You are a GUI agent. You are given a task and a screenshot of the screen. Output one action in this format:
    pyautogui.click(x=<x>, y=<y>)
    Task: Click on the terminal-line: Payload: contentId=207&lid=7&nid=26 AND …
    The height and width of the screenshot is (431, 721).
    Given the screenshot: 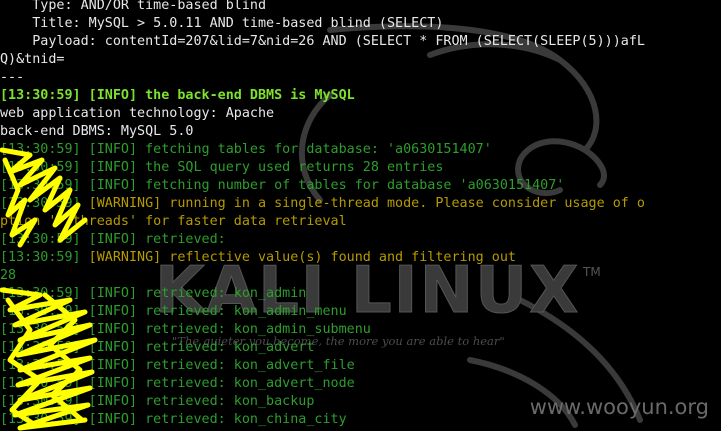 What is the action you would take?
    pyautogui.click(x=360, y=42)
    